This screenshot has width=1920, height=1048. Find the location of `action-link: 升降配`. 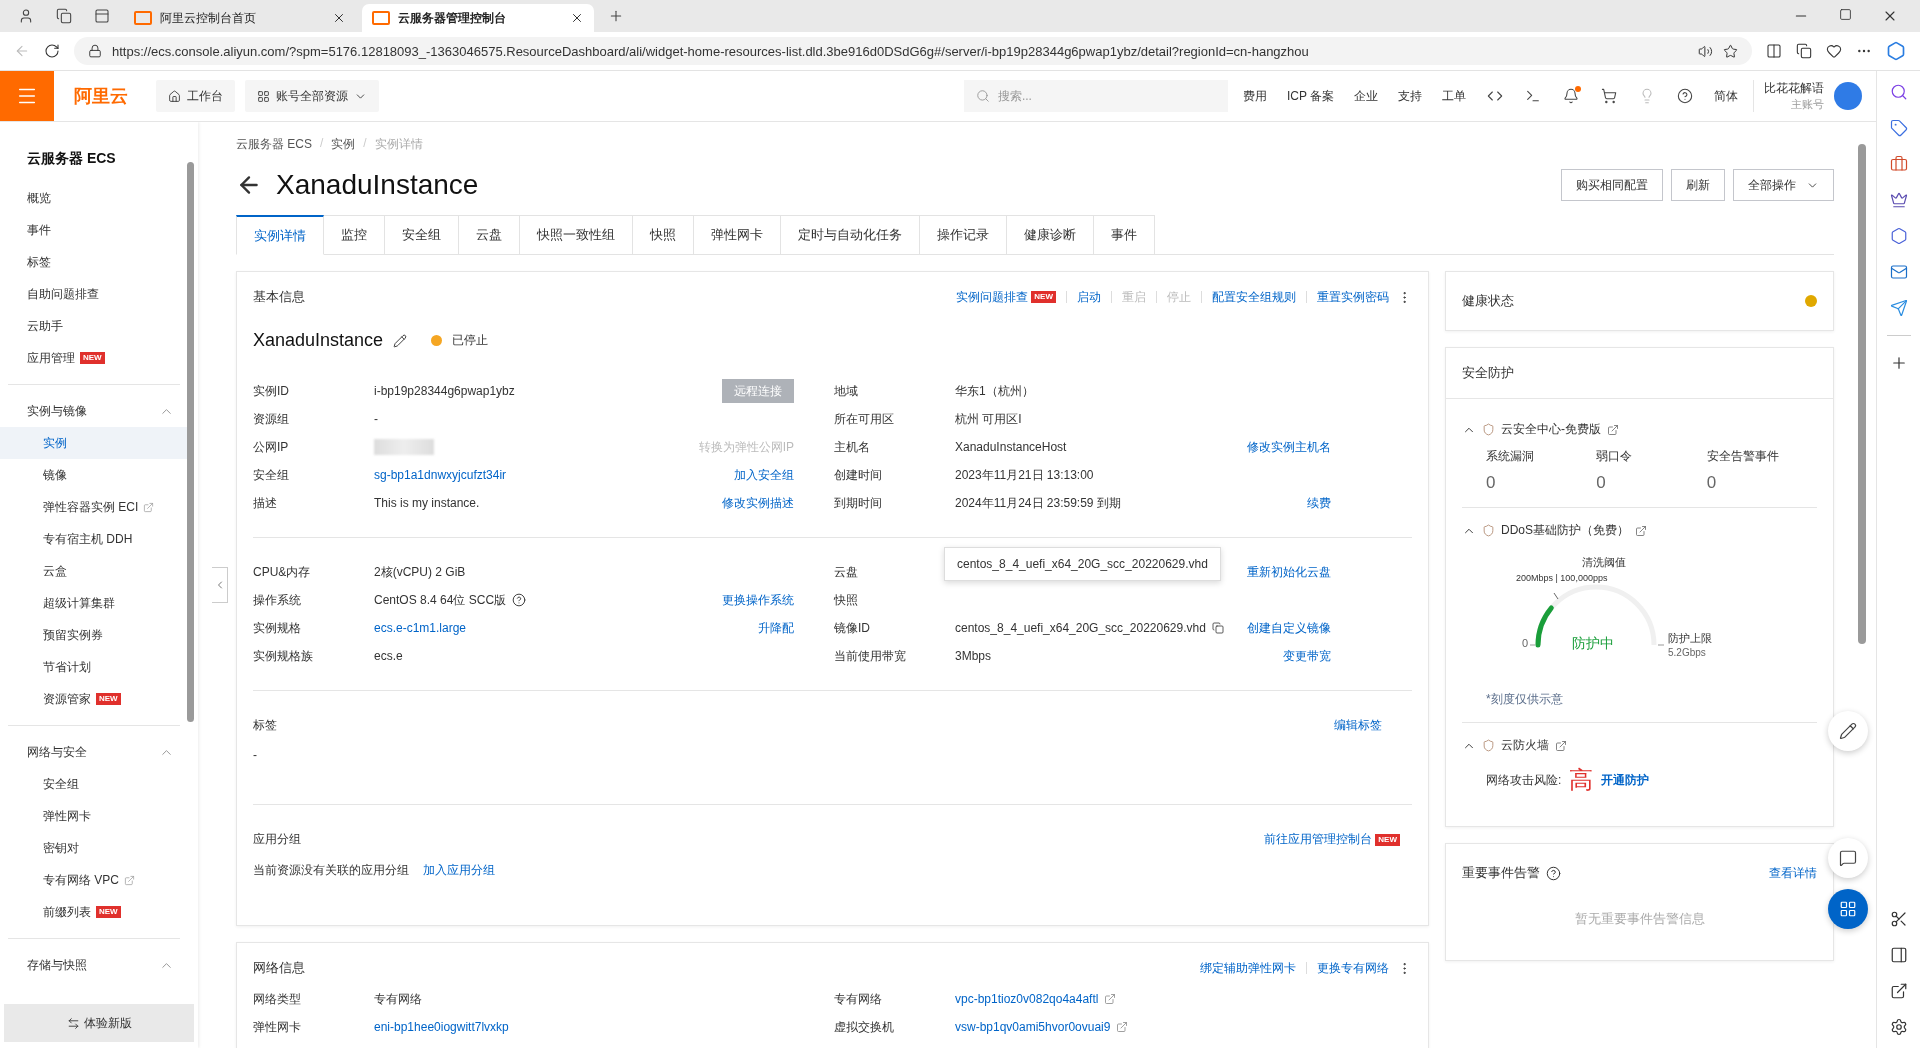

action-link: 升降配 is located at coordinates (776, 628).